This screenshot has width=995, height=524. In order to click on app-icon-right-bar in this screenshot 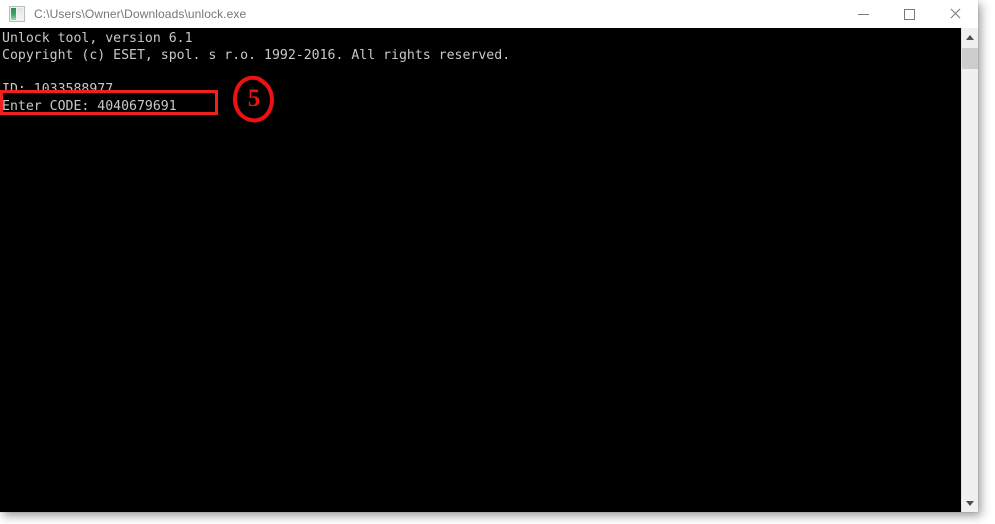, I will do `click(20, 14)`.